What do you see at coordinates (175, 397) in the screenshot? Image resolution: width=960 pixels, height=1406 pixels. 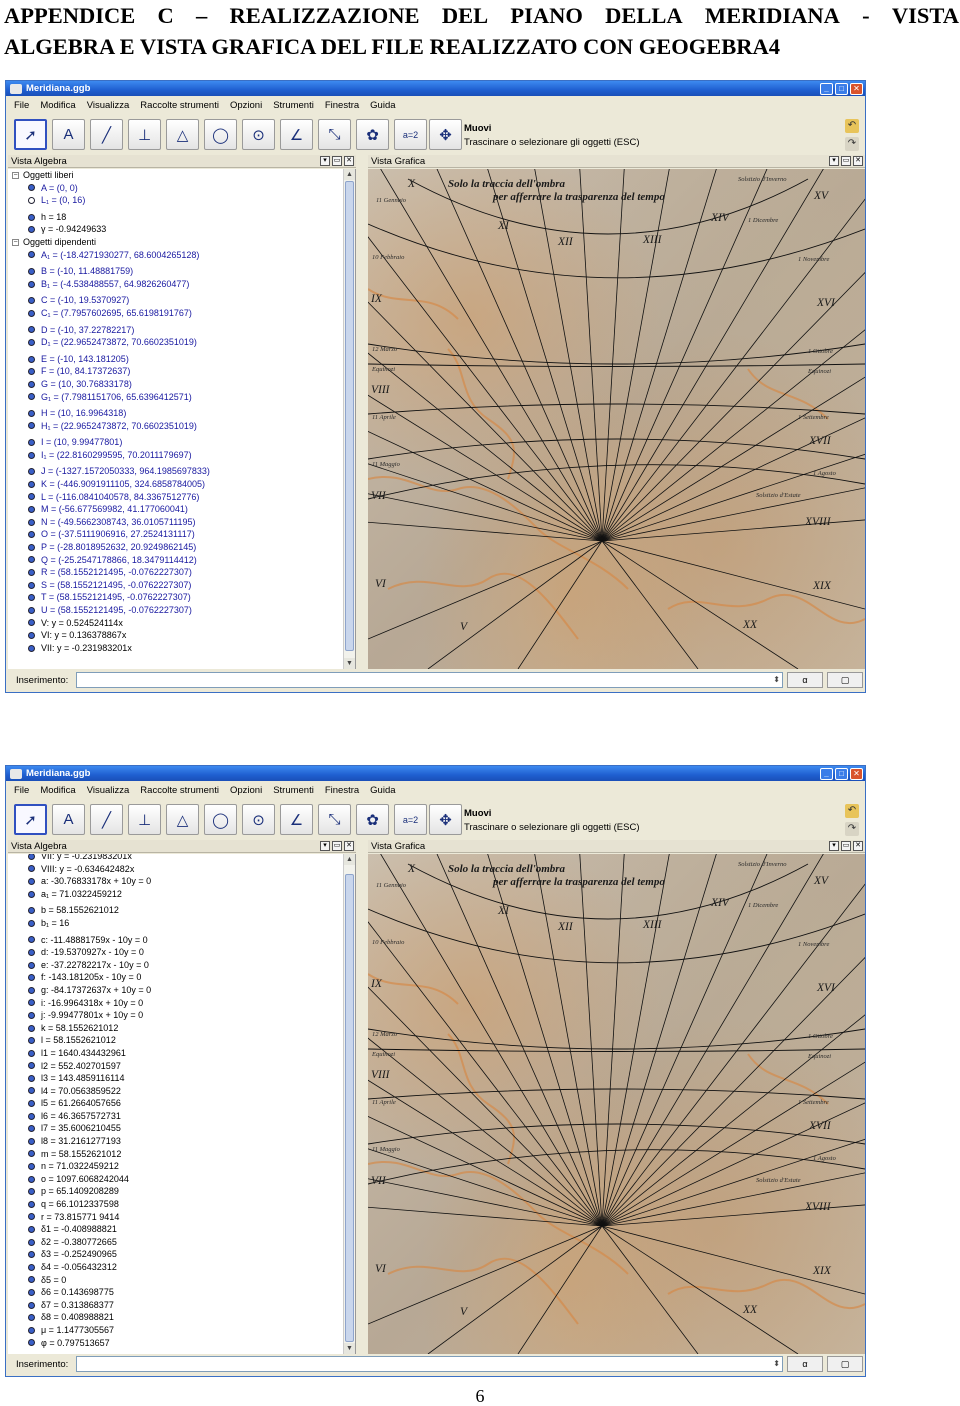 I see `algebra-item: G₁ = (7.7981151706, 65.6396412571)` at bounding box center [175, 397].